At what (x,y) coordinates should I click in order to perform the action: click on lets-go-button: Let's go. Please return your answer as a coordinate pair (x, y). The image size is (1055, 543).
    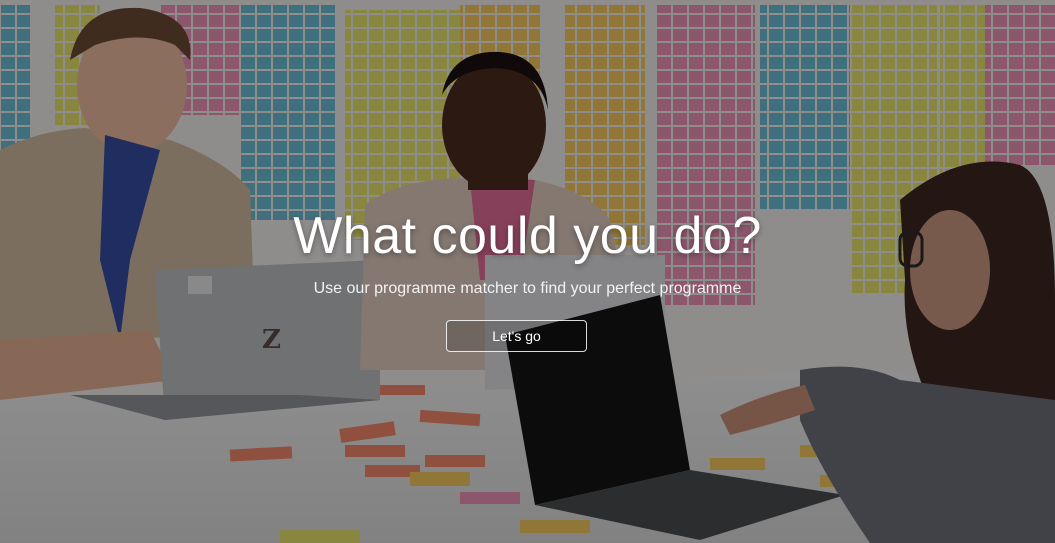
    Looking at the image, I should click on (516, 336).